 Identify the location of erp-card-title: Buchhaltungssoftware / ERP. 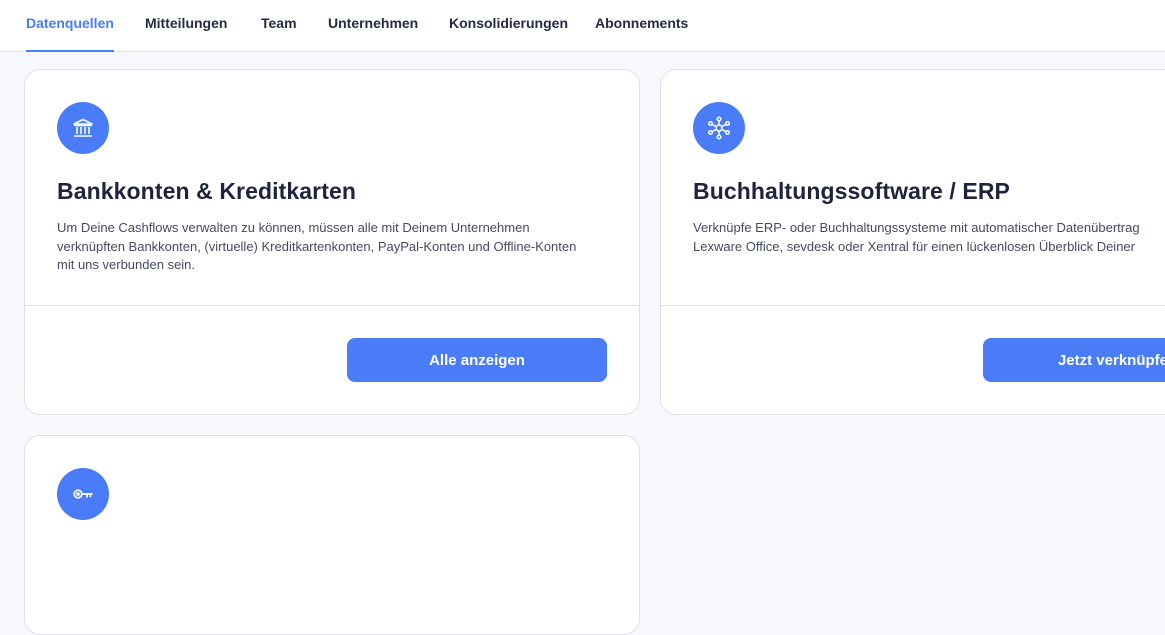
(851, 191).